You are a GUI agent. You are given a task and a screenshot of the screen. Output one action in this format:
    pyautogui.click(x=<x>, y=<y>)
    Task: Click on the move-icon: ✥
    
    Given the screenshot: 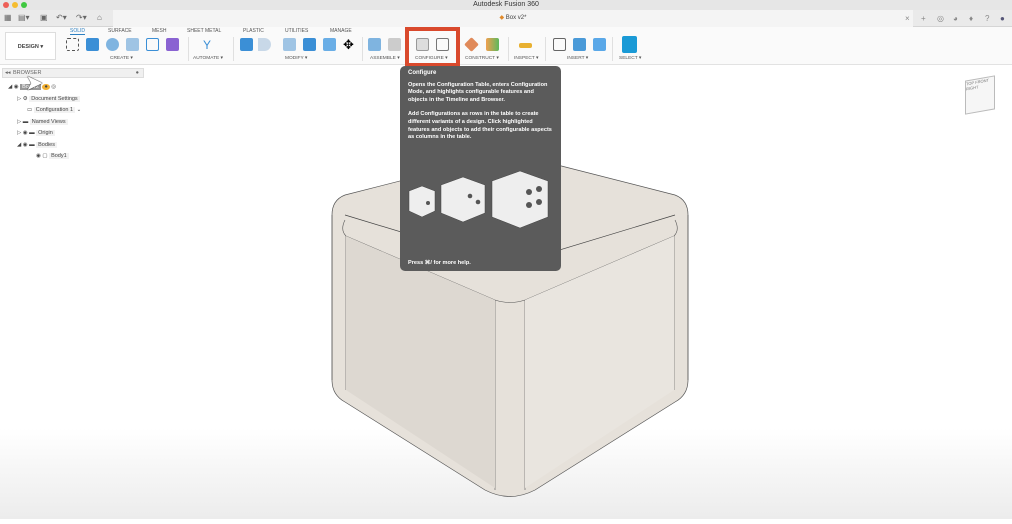 What is the action you would take?
    pyautogui.click(x=349, y=44)
    